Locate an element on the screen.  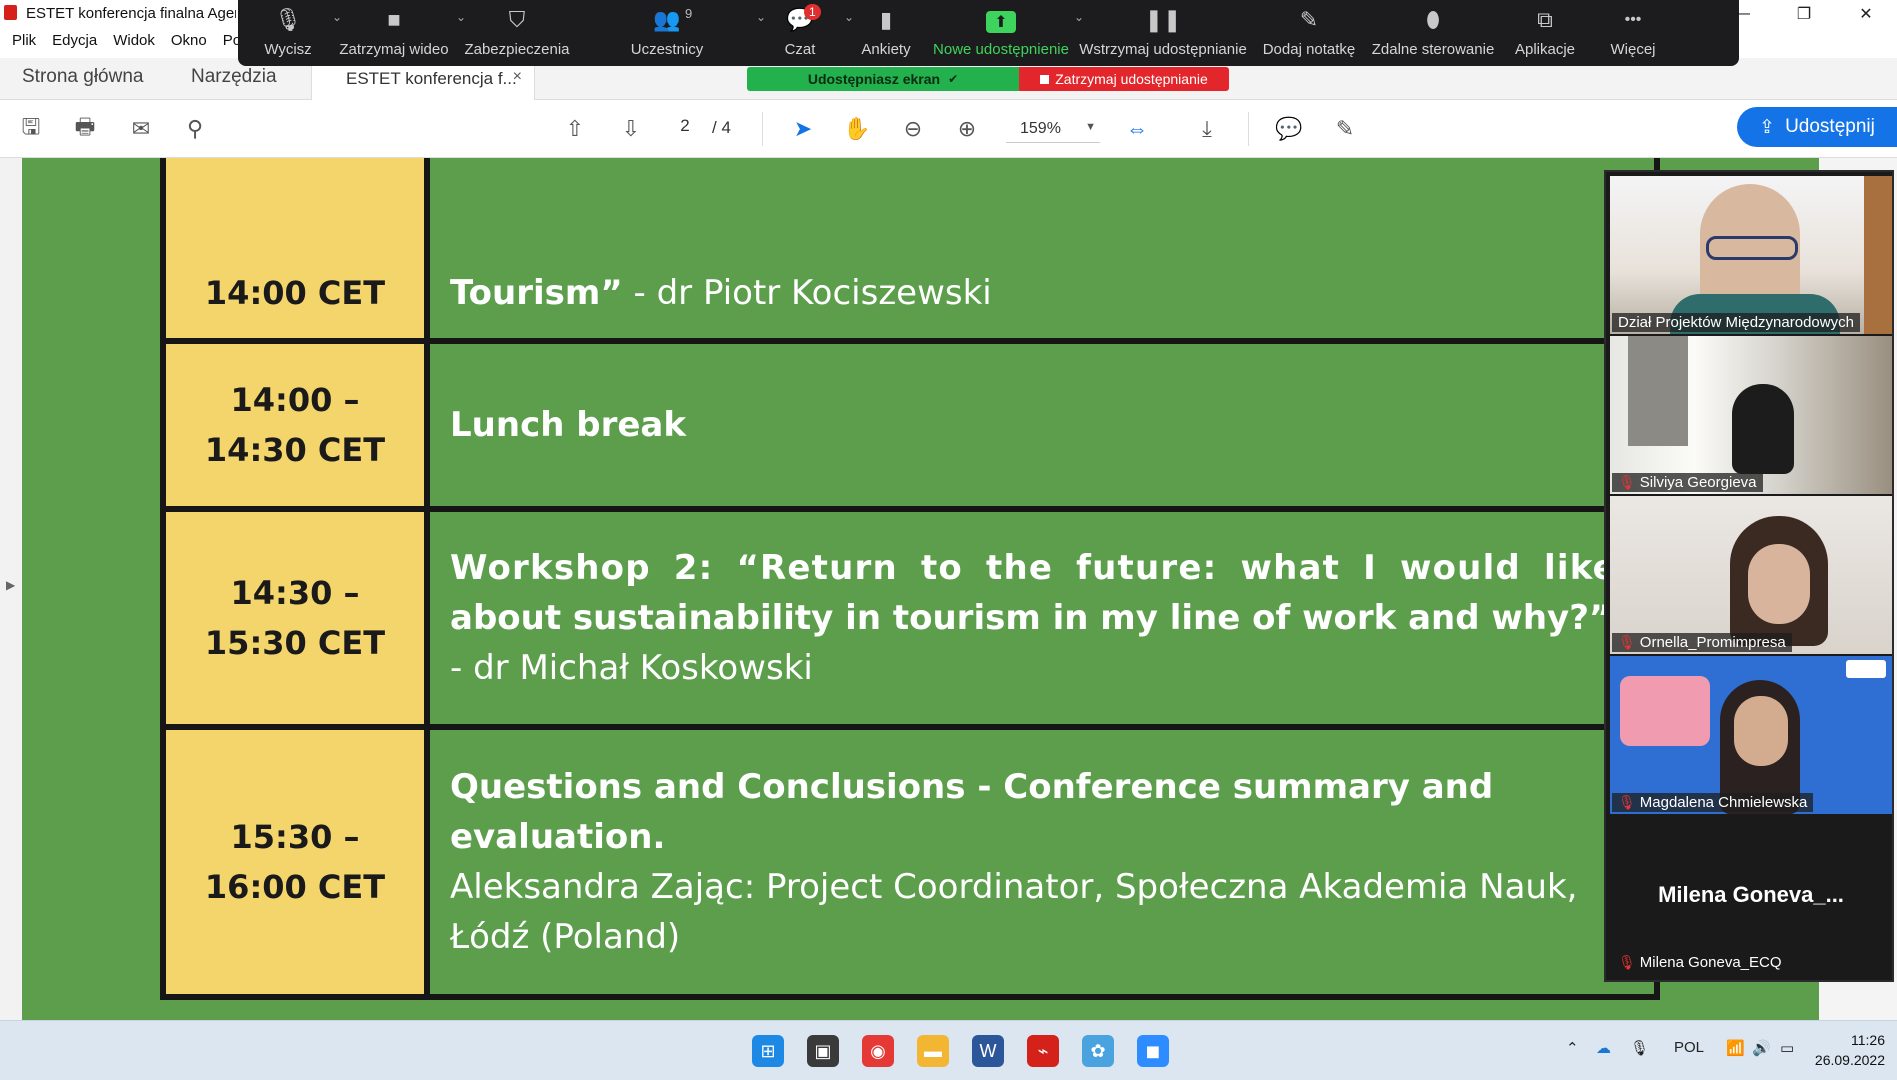
participant-name: Milena Goneva_ECQ is located at coordinates (1710, 962).